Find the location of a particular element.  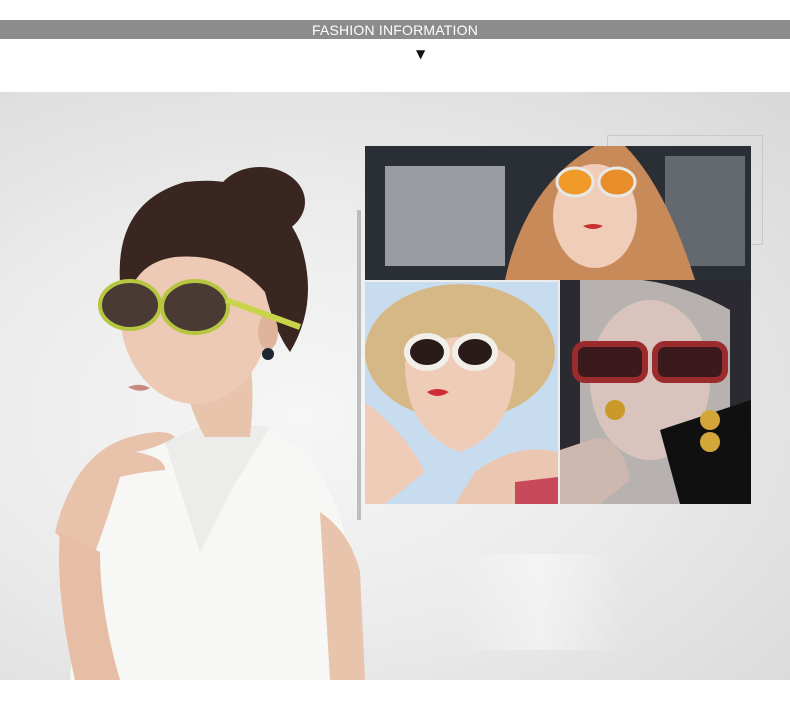

photo-frame-edge is located at coordinates (359, 365).